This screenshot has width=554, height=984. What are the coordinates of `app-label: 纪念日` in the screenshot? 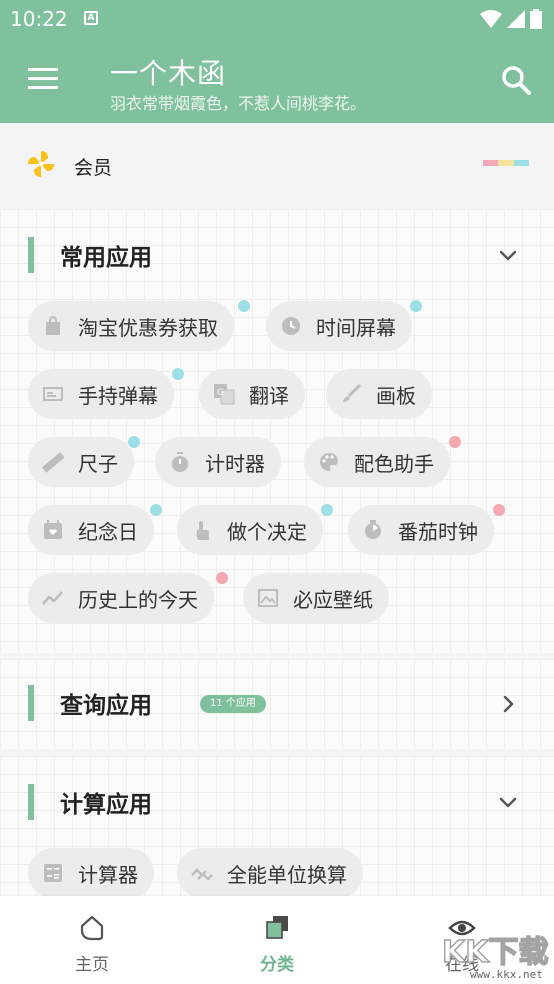 It's located at (108, 531).